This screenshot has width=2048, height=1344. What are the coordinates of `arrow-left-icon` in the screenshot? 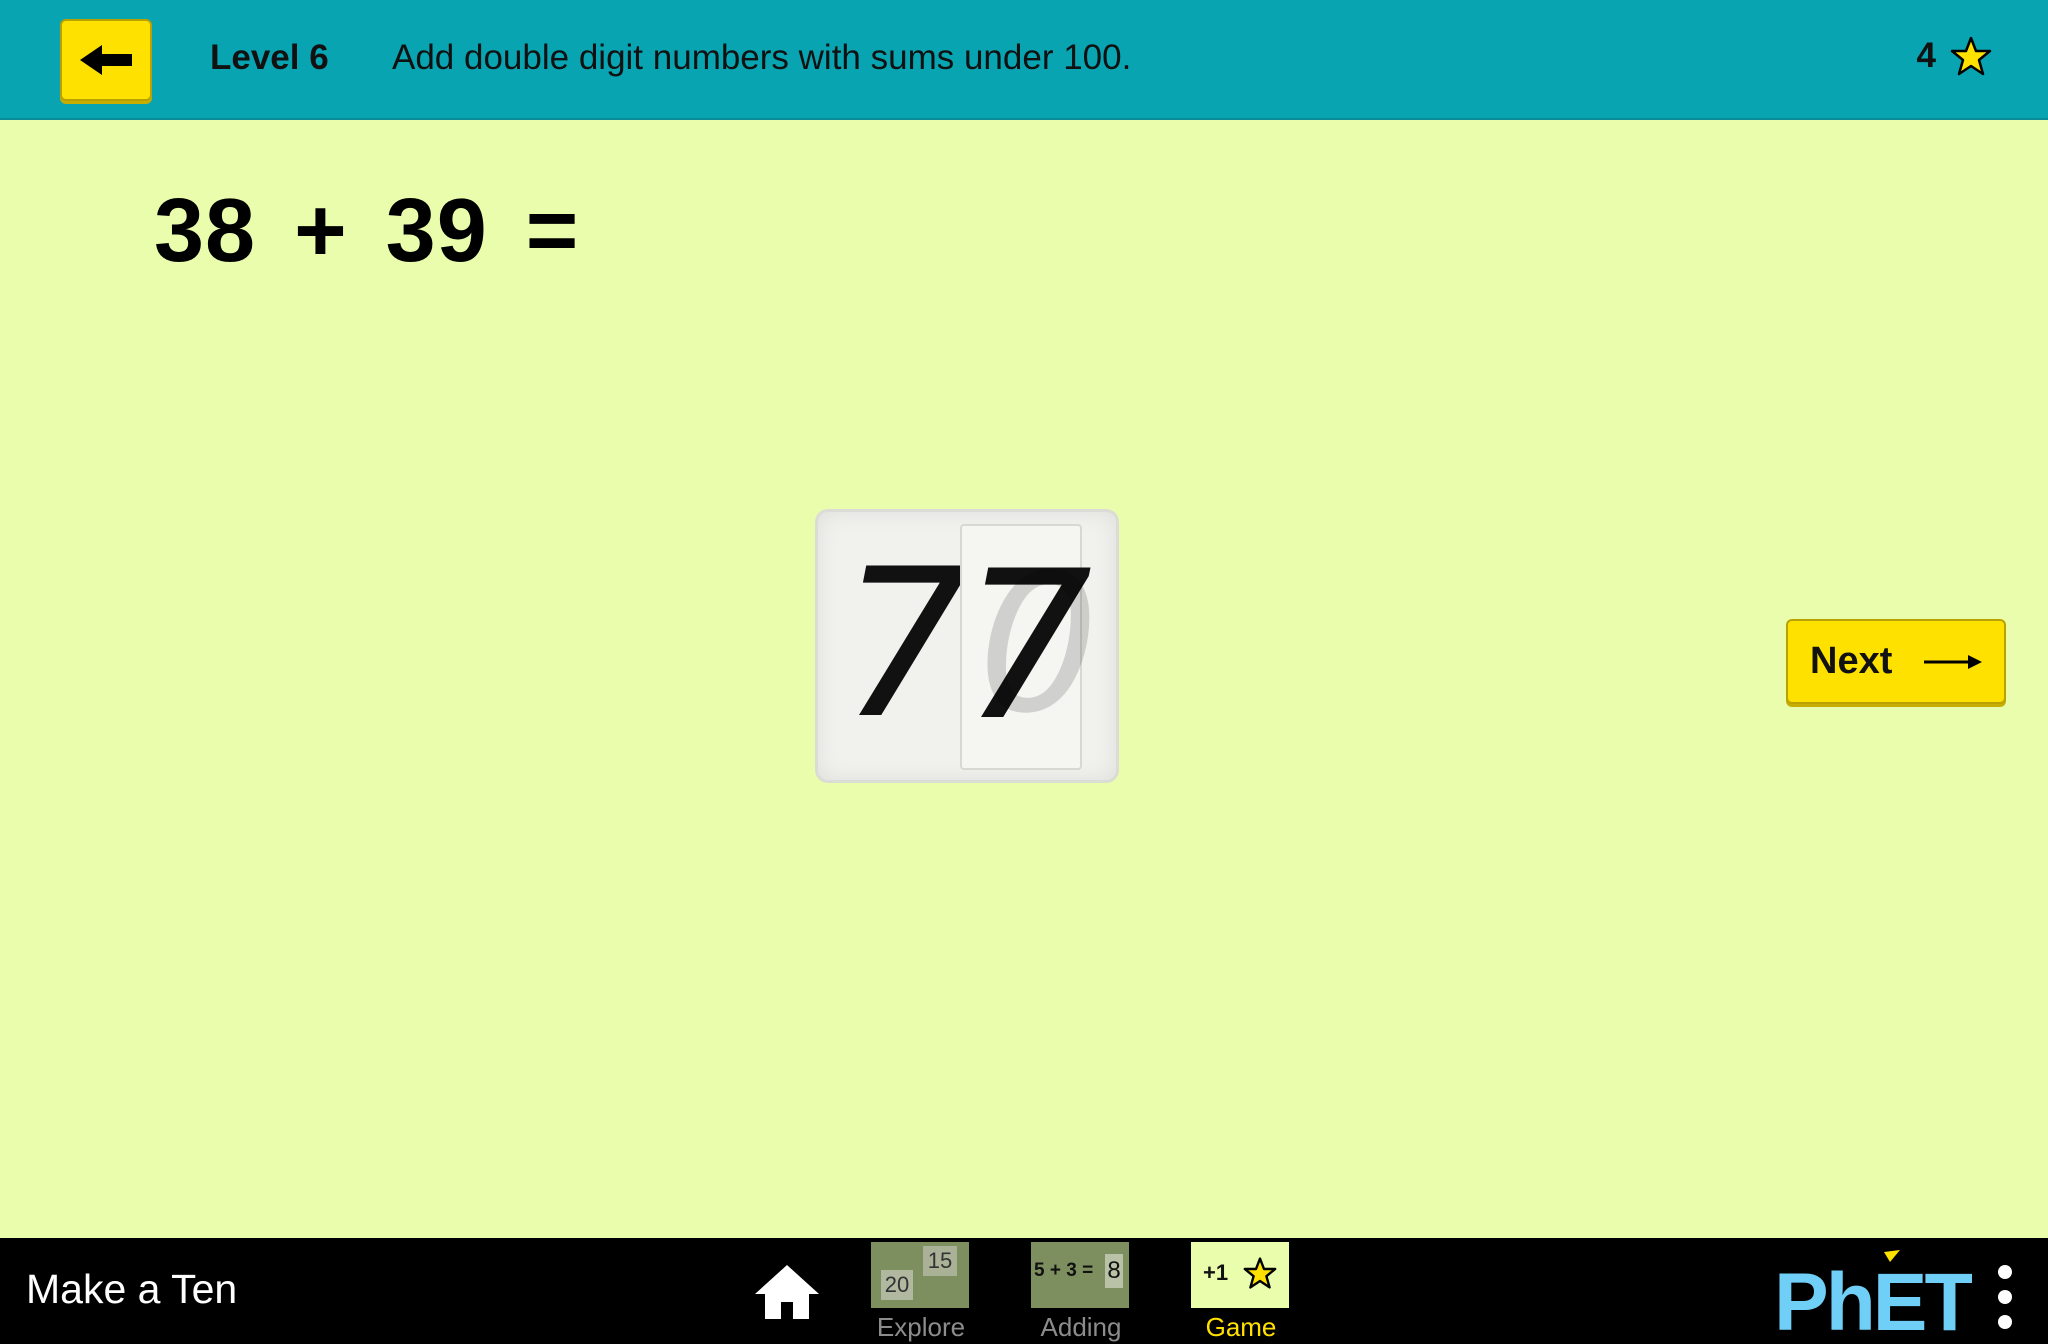 It's located at (106, 60).